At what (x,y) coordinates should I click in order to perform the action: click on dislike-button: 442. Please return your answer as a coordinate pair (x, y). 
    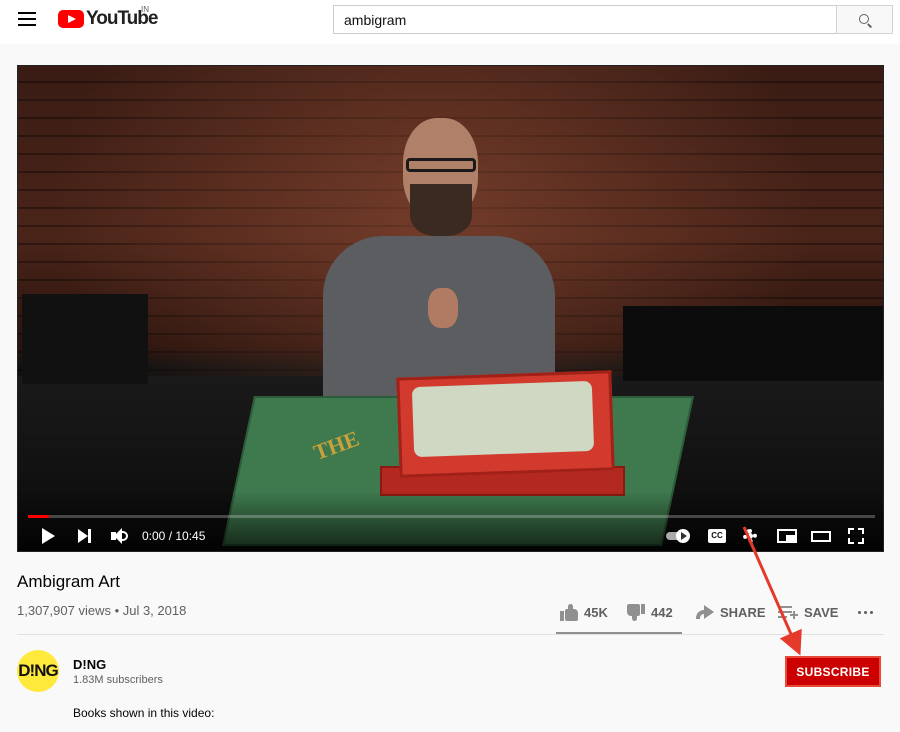
    Looking at the image, I should click on (650, 612).